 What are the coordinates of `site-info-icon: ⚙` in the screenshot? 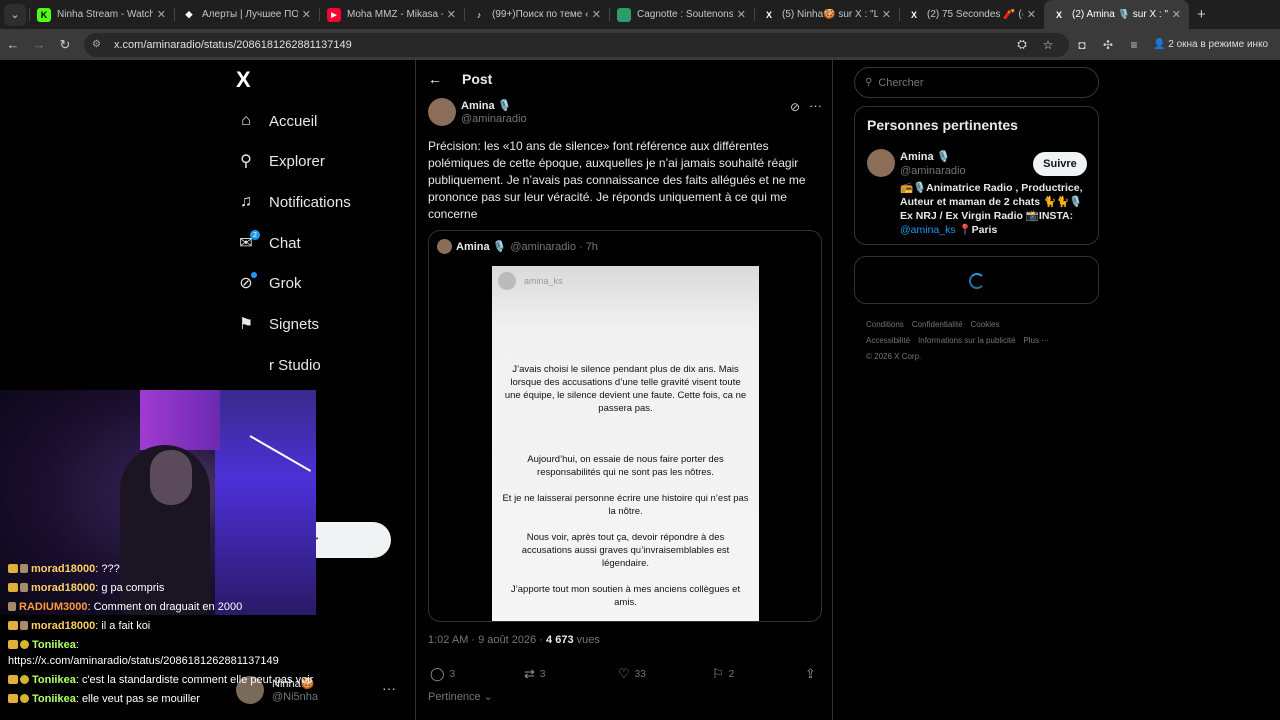 It's located at (99, 44).